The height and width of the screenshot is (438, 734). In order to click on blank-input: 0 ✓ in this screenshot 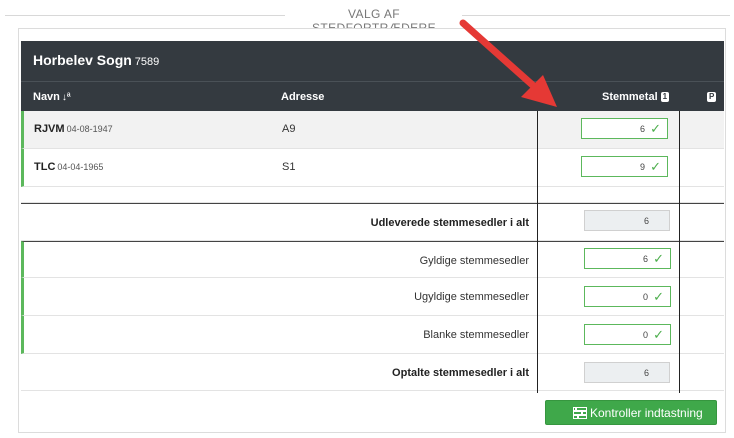, I will do `click(627, 334)`.